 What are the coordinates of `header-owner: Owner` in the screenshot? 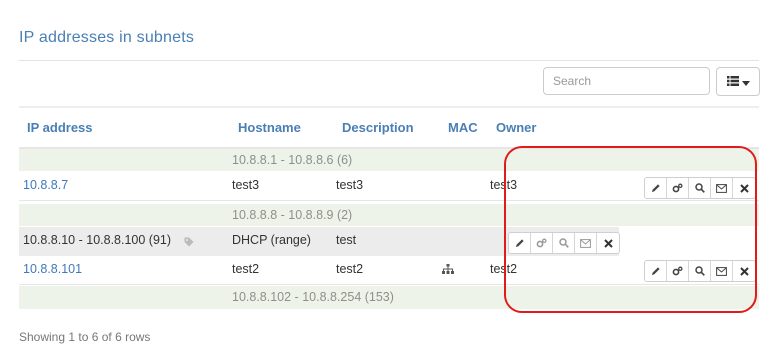 It's located at (516, 127).